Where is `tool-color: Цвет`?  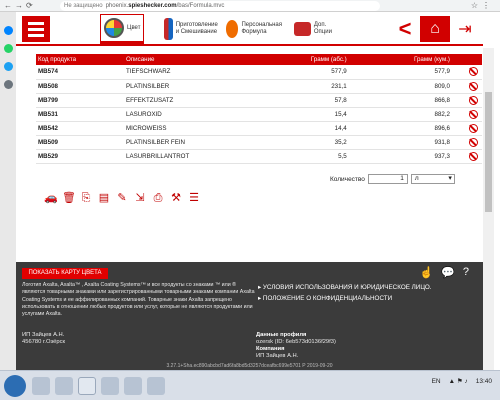 tool-color: Цвет is located at coordinates (122, 29).